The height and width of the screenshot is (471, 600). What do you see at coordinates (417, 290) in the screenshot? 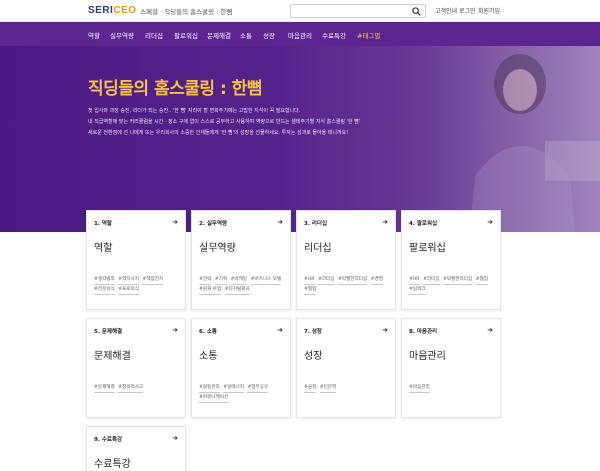
I see `tag: #팀워크` at bounding box center [417, 290].